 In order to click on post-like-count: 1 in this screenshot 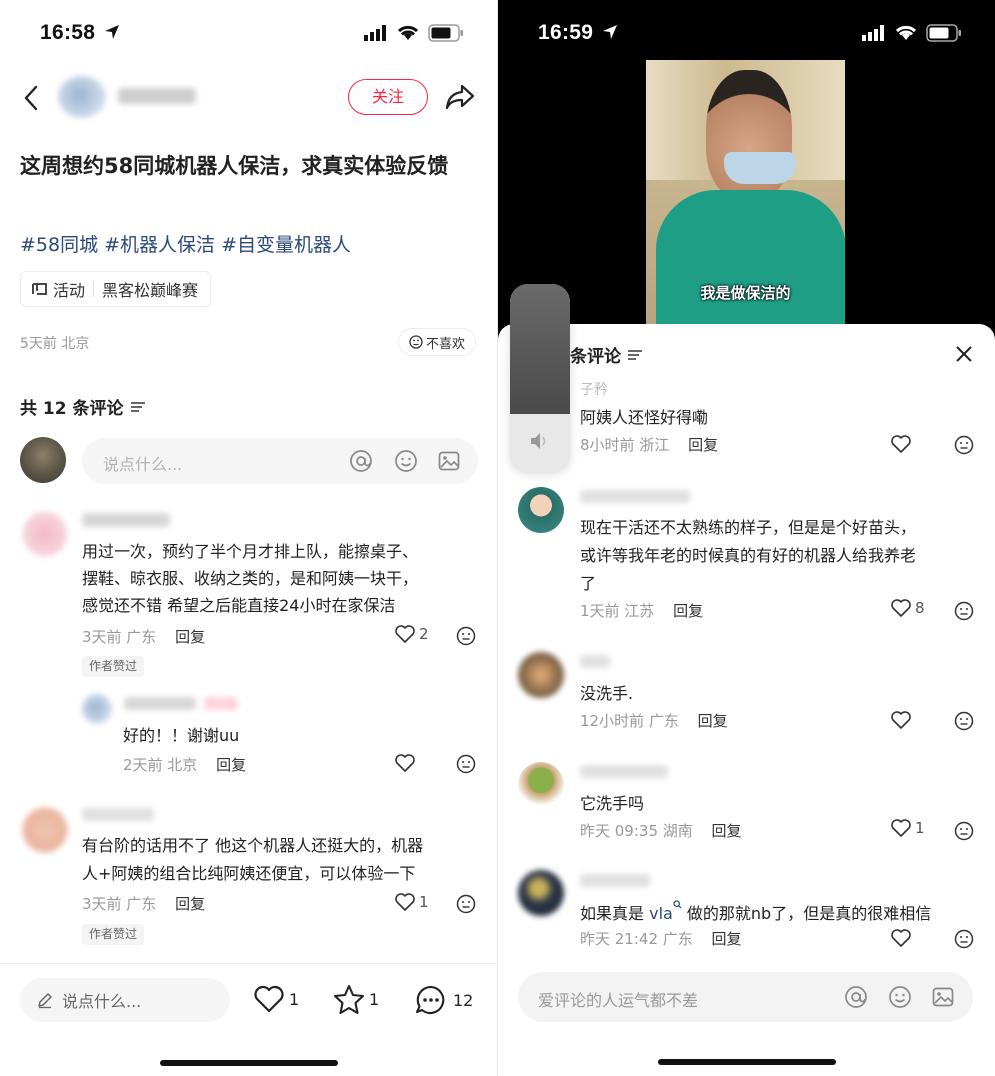, I will do `click(294, 999)`.